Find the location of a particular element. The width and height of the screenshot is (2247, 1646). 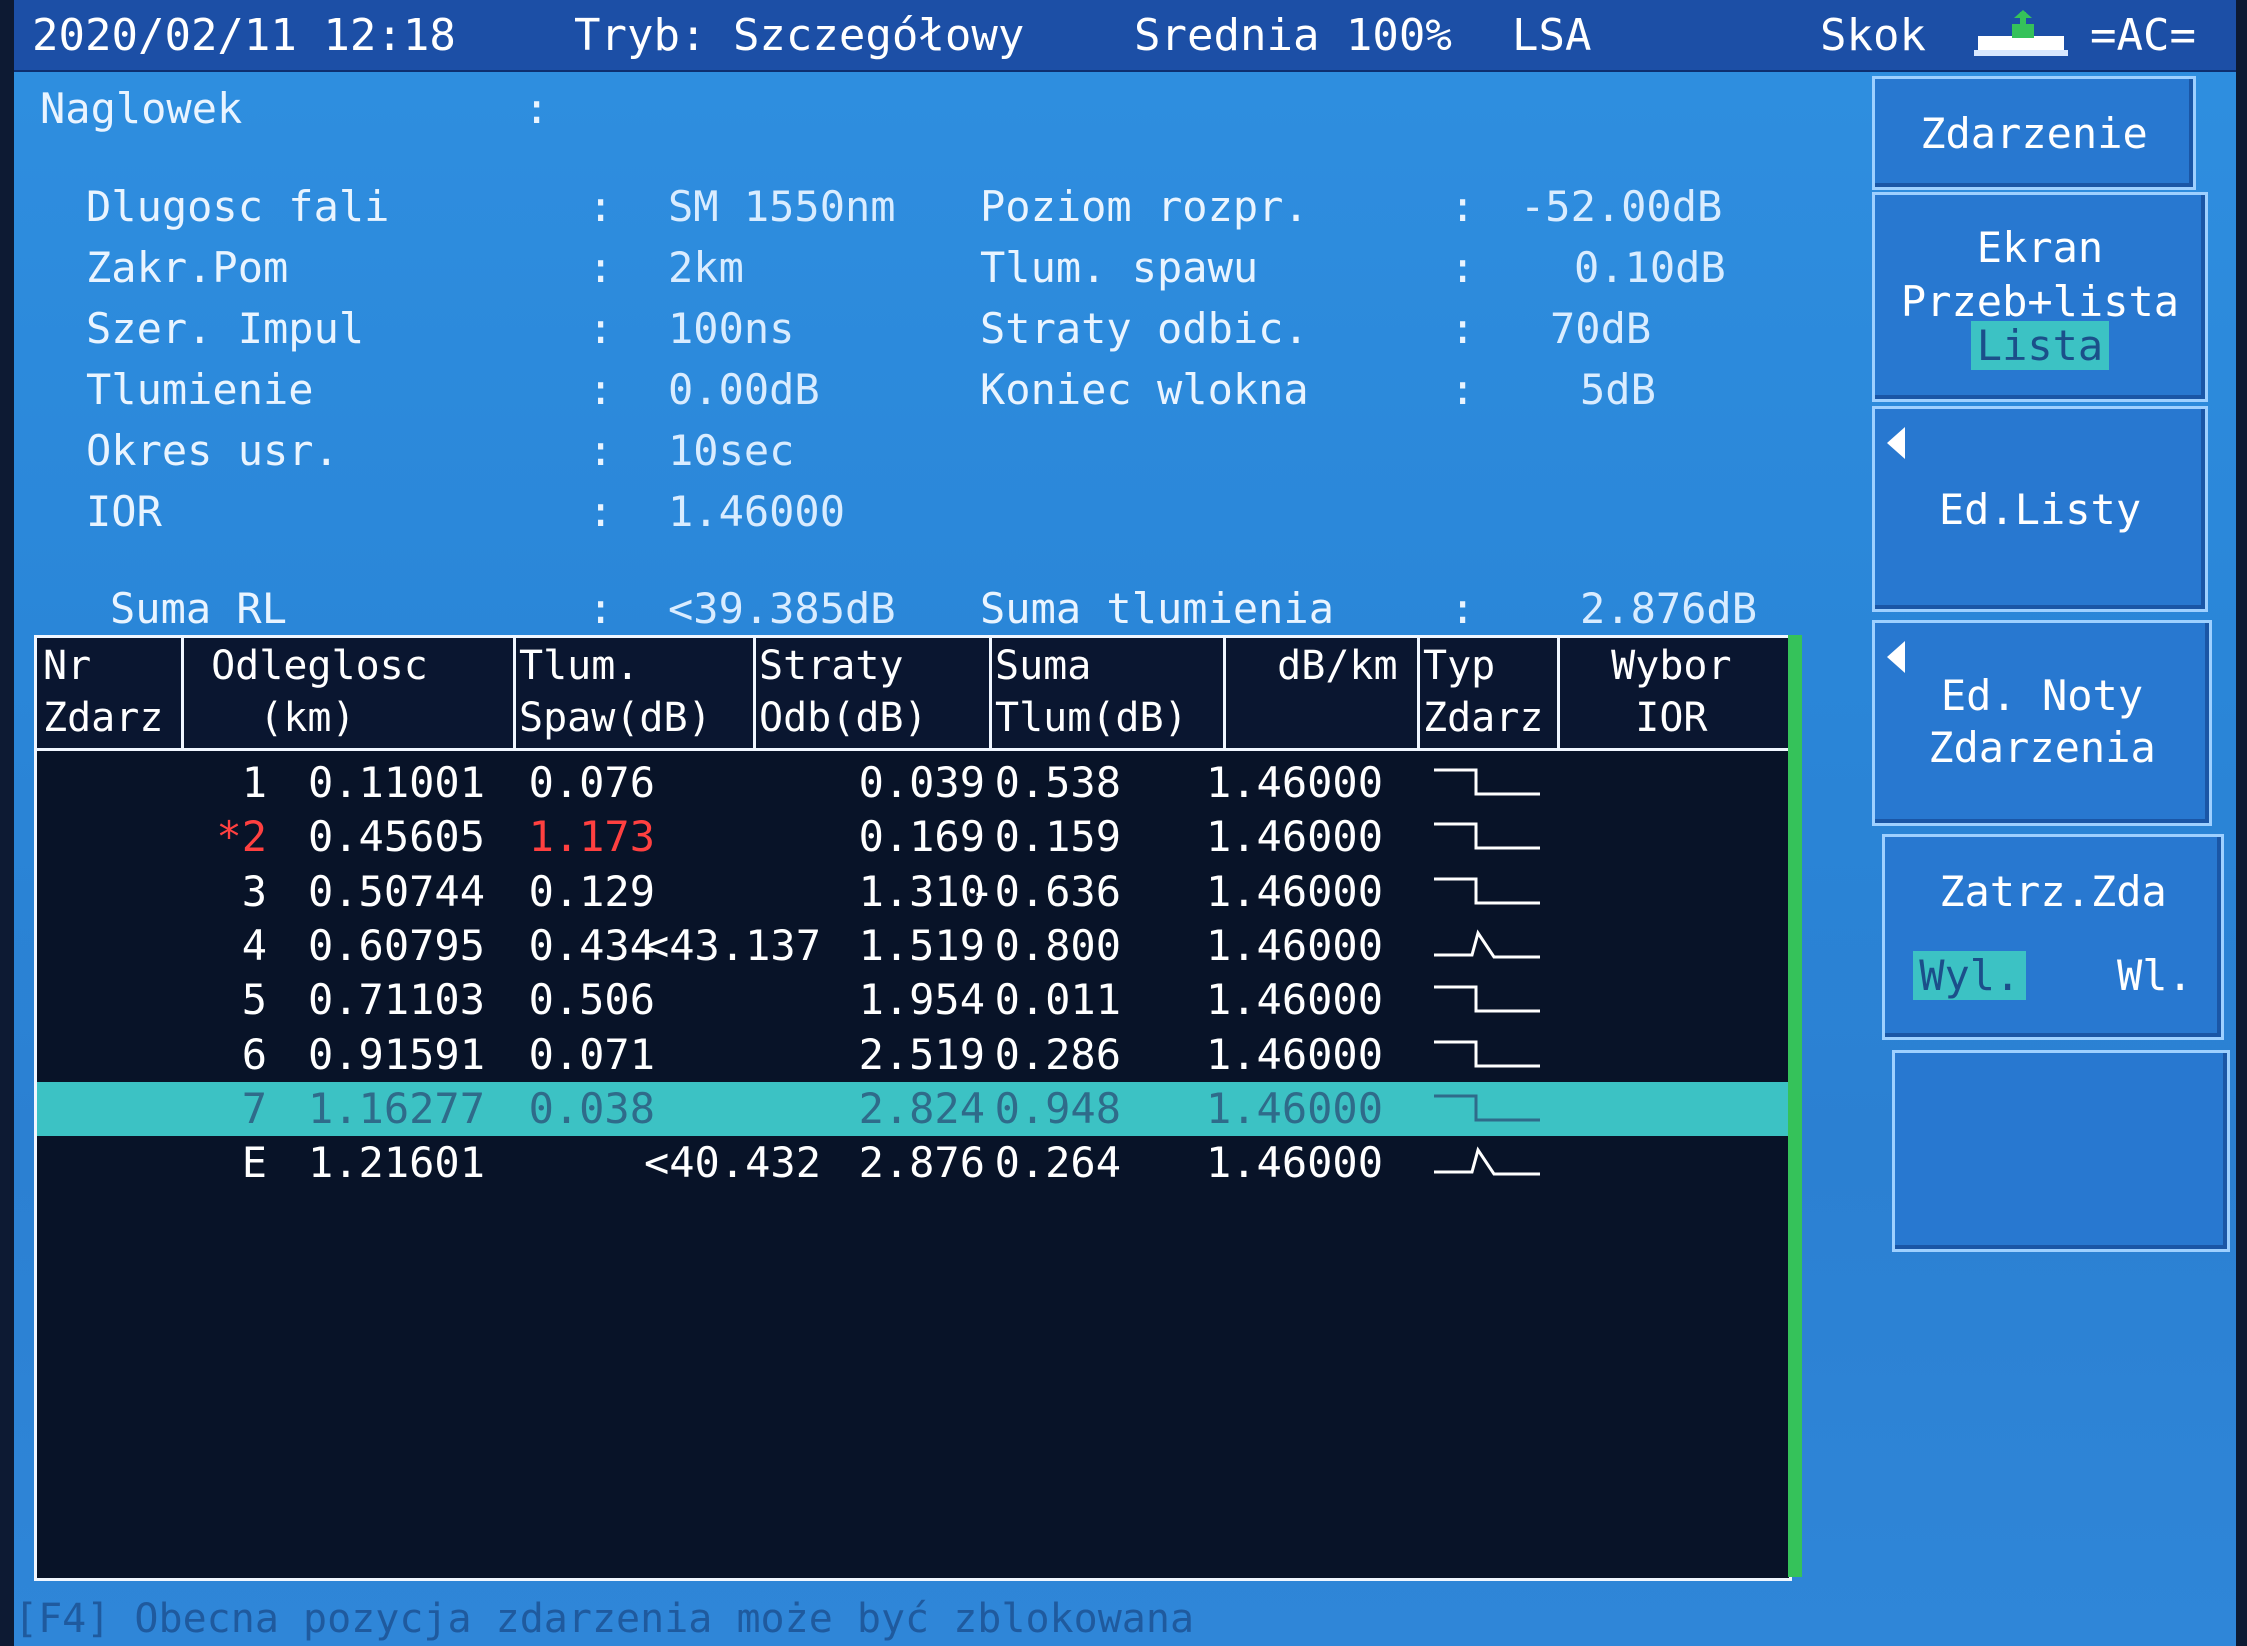

param-label: Dlugosc fali is located at coordinates (238, 206).